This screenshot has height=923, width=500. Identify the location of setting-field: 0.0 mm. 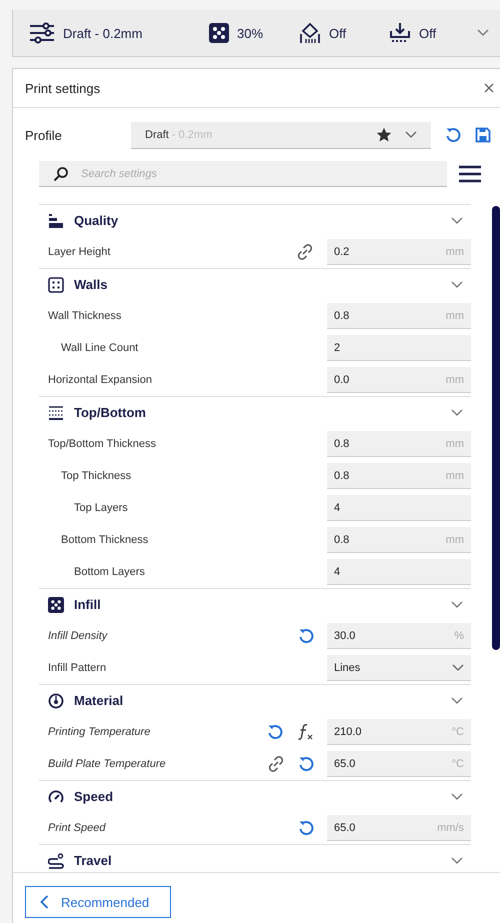
(399, 380).